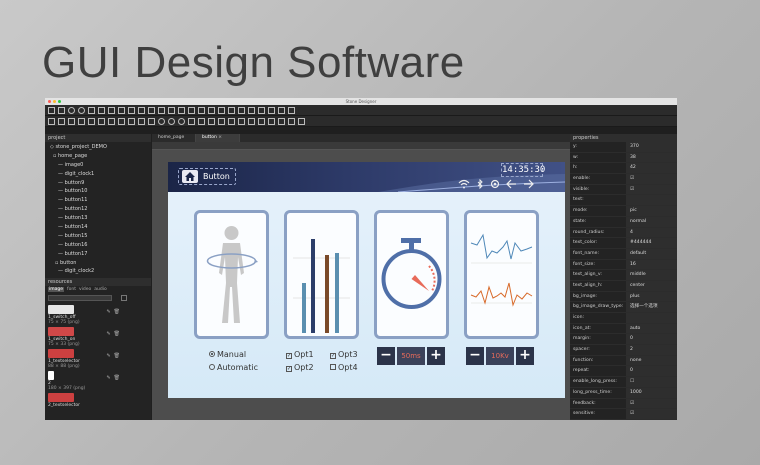 The height and width of the screenshot is (465, 760). I want to click on tab-home-page: home_page ×, so click(174, 141).